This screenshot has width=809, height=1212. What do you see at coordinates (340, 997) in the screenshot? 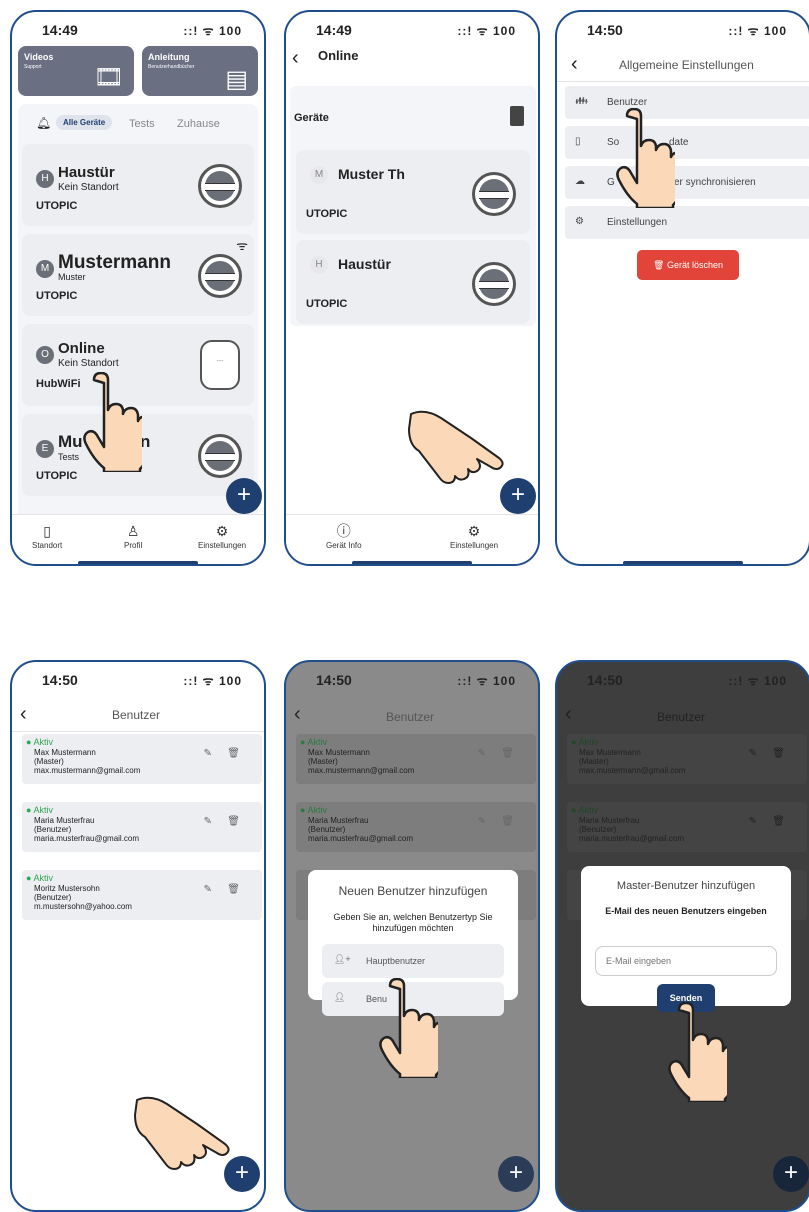
I see `person-icon: 👤︎` at bounding box center [340, 997].